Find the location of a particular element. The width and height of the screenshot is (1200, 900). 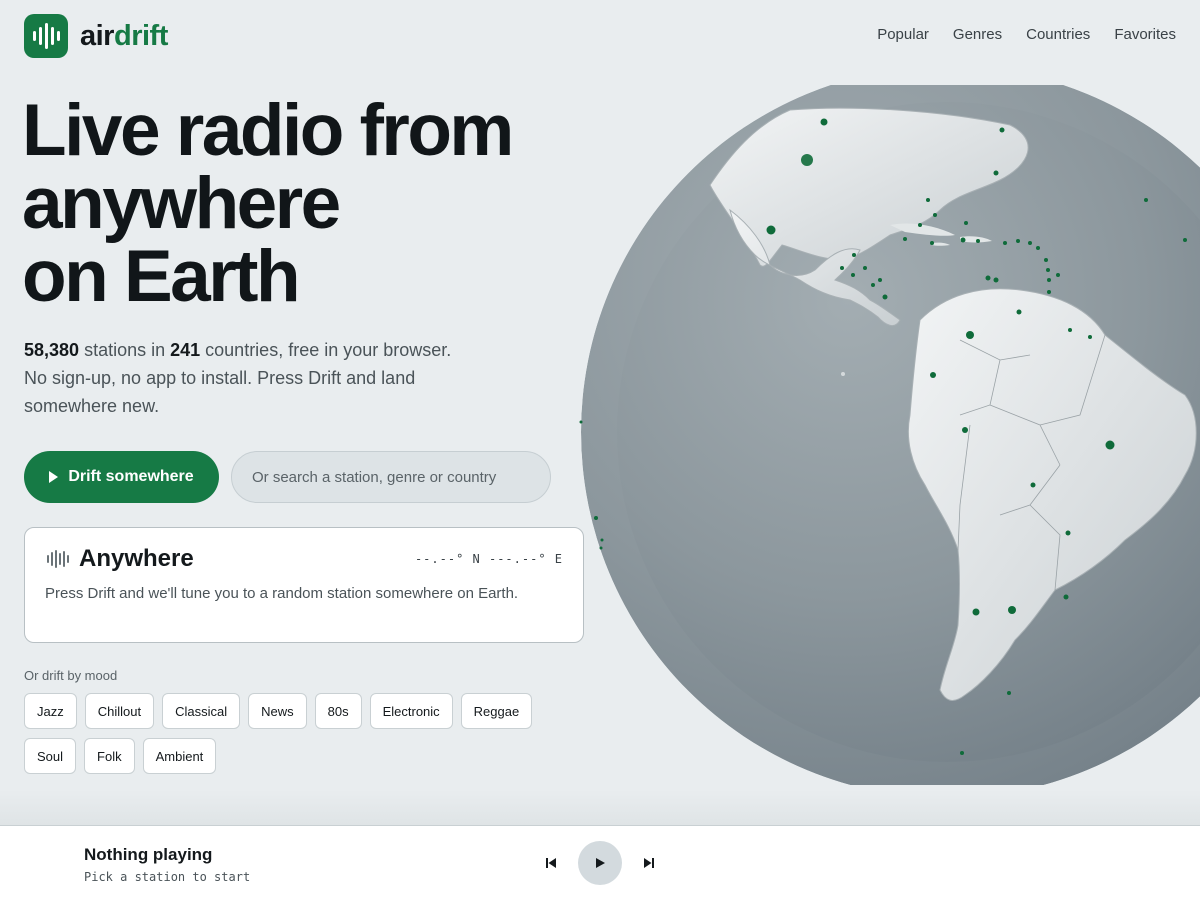

headline-line-3: on Earth is located at coordinates (161, 276).